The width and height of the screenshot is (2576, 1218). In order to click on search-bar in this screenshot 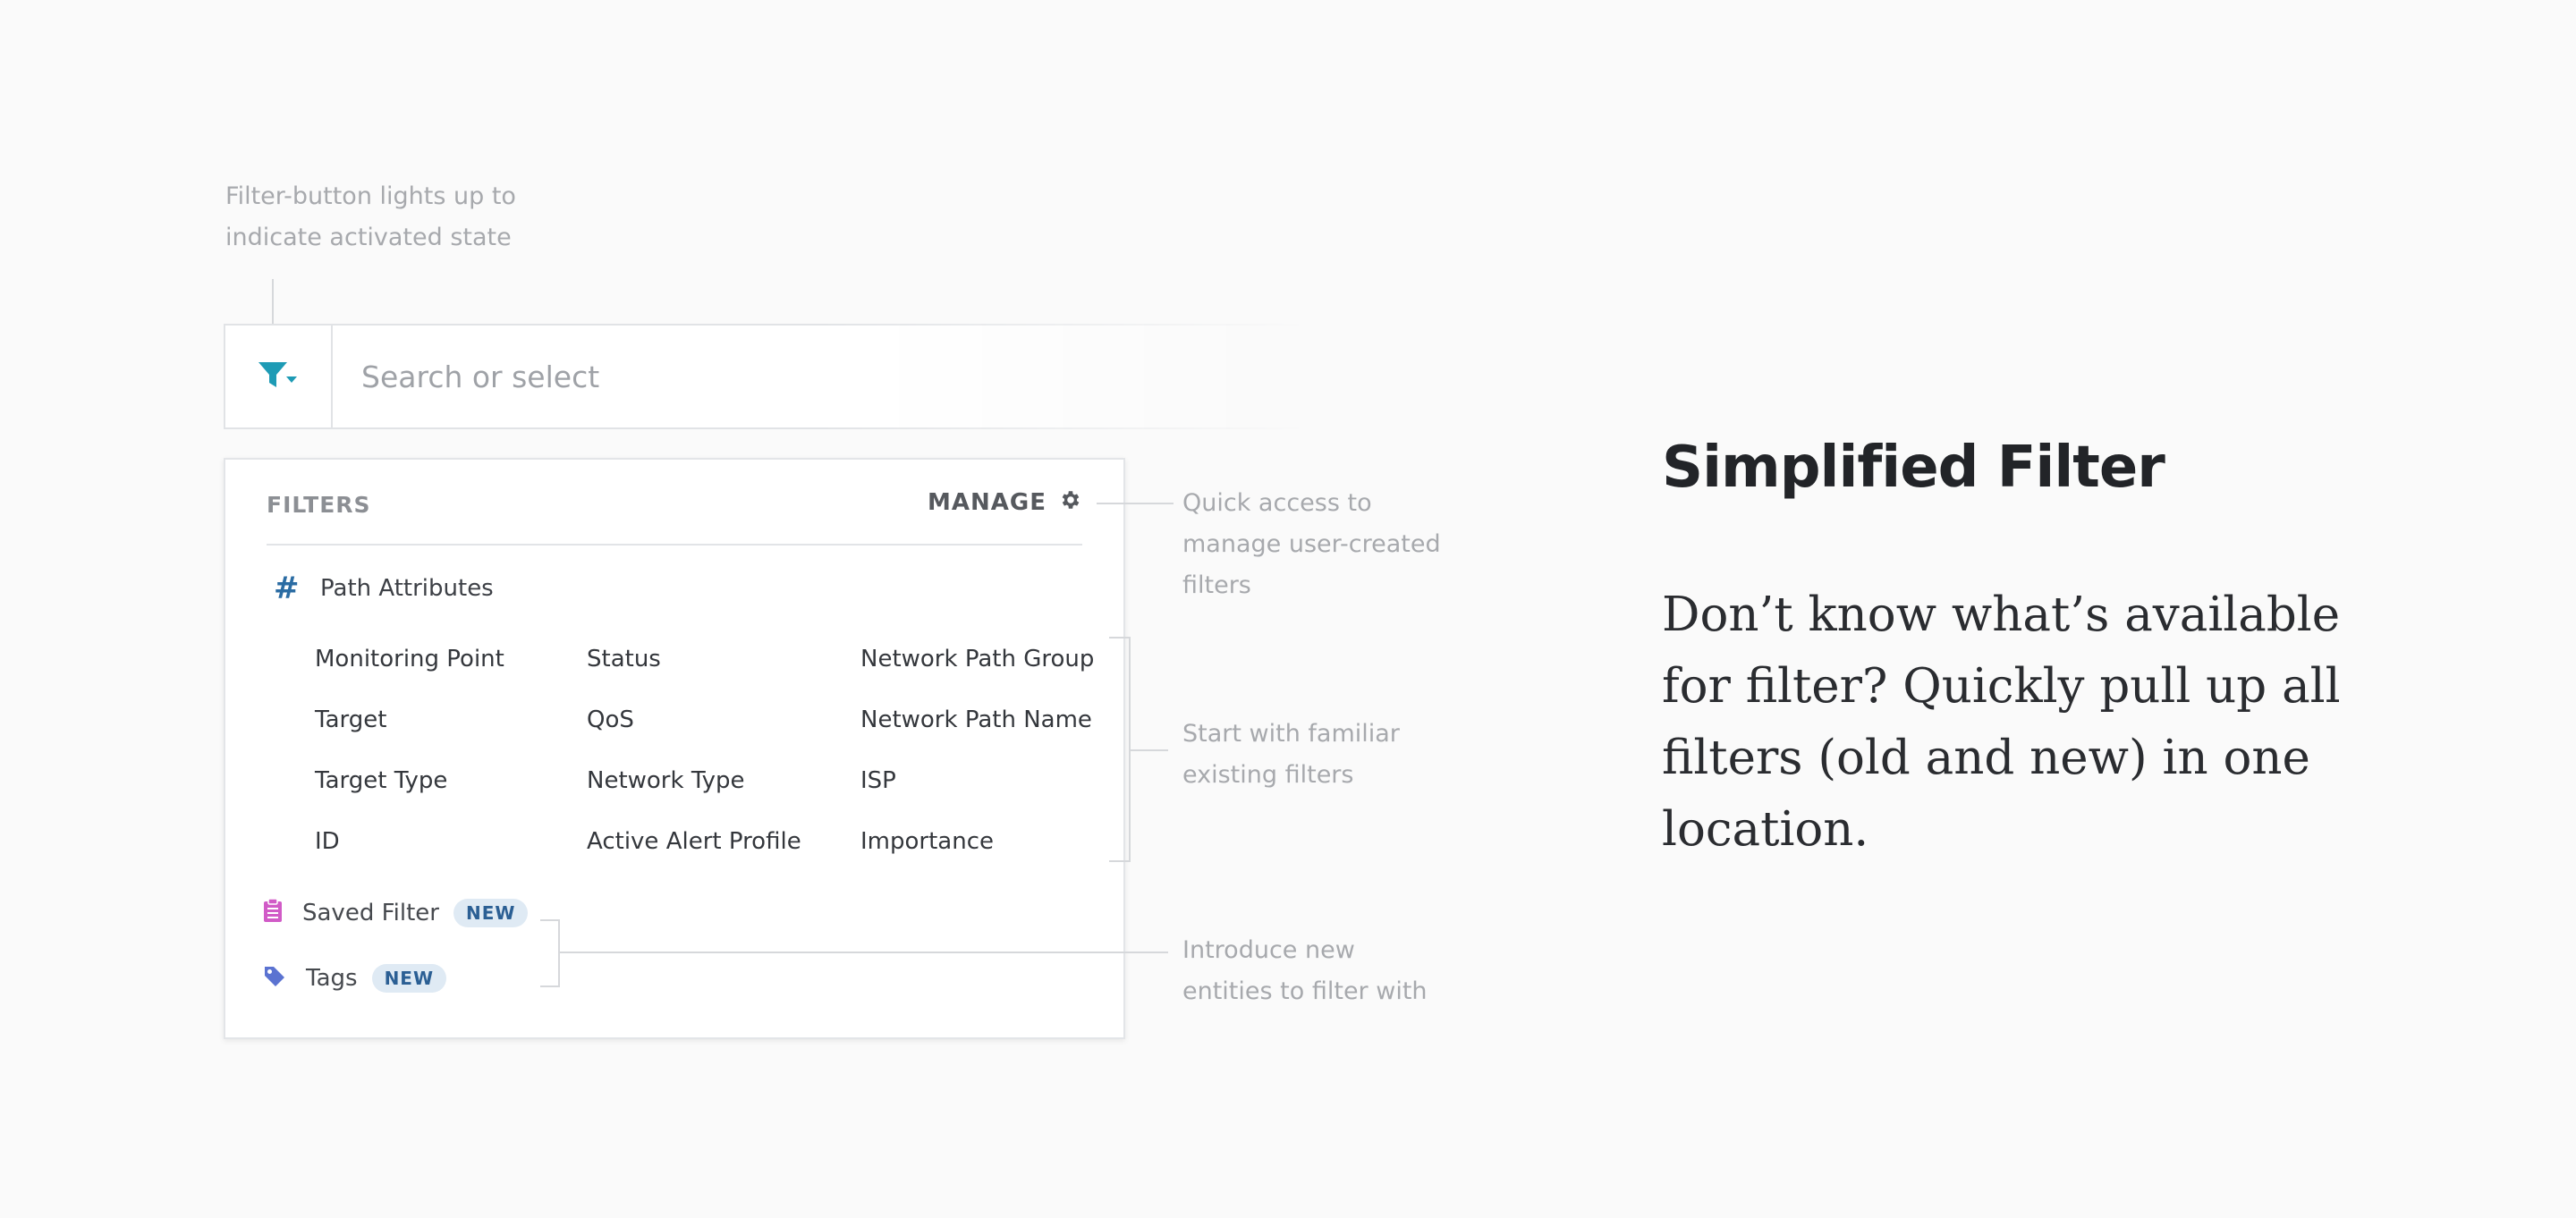, I will do `click(766, 376)`.